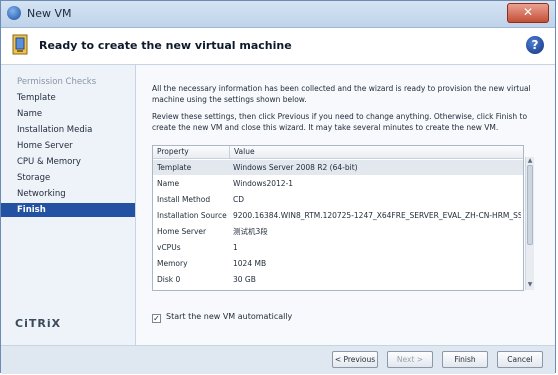 The height and width of the screenshot is (375, 558). Describe the element at coordinates (169, 279) in the screenshot. I see `property-cell: Disk 0` at that location.